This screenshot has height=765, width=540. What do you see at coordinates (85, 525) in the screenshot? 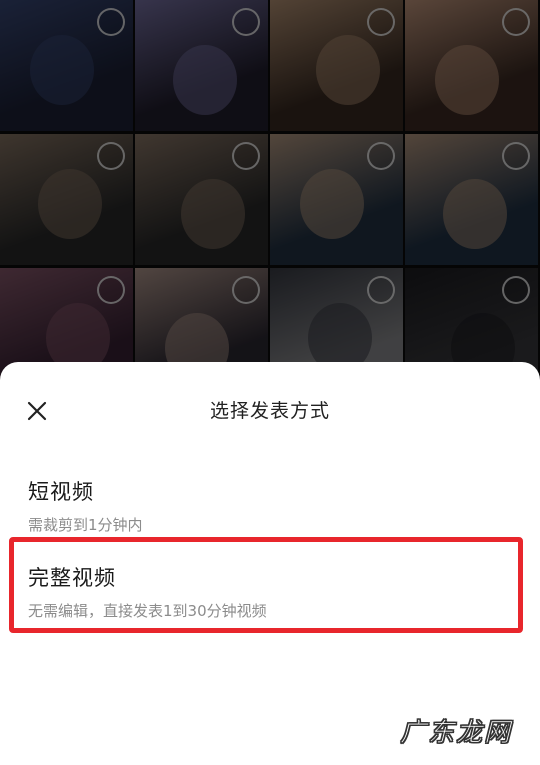
I see `option-description: 需裁剪到1分钟内` at bounding box center [85, 525].